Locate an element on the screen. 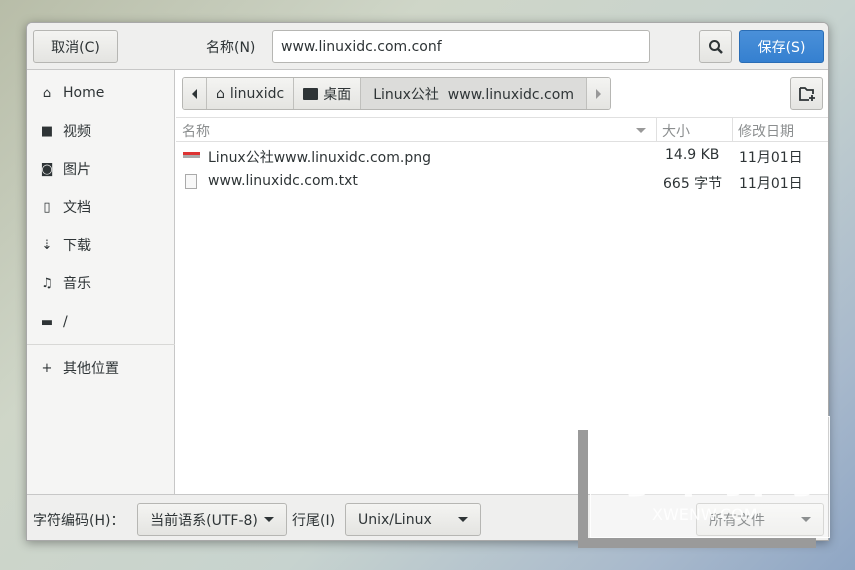 The image size is (855, 570). sidebar-item-videos: ■ 视频 is located at coordinates (65, 131).